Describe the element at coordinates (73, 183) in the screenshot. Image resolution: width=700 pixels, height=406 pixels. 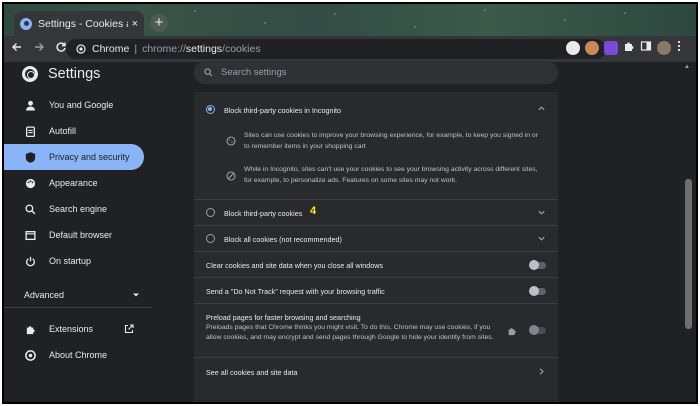
I see `sidebar-item-label: Appearance` at that location.